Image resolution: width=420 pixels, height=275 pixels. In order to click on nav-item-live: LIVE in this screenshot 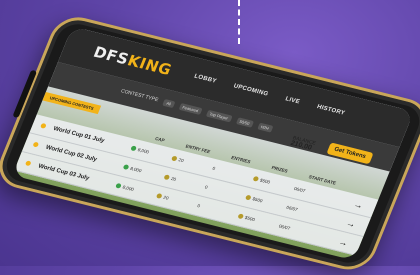, I will do `click(292, 100)`.